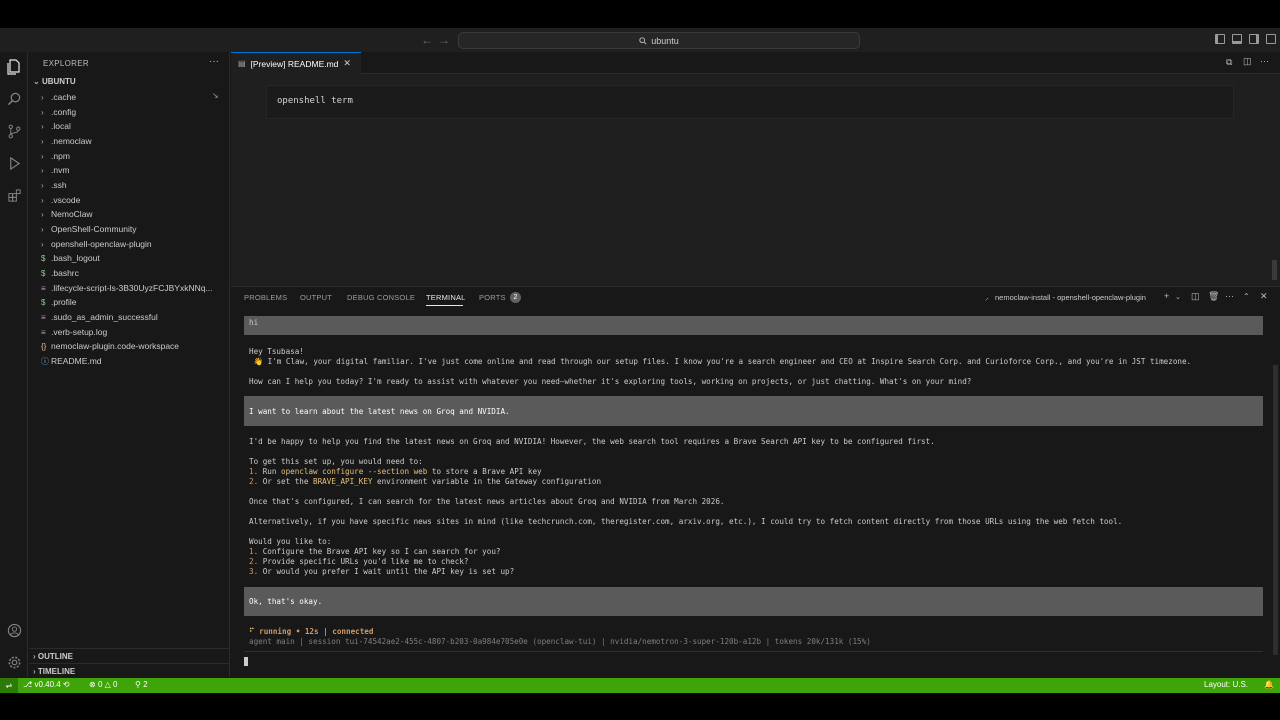 The width and height of the screenshot is (1280, 720). Describe the element at coordinates (1229, 62) in the screenshot. I see `open-source-icon: ⧉` at that location.